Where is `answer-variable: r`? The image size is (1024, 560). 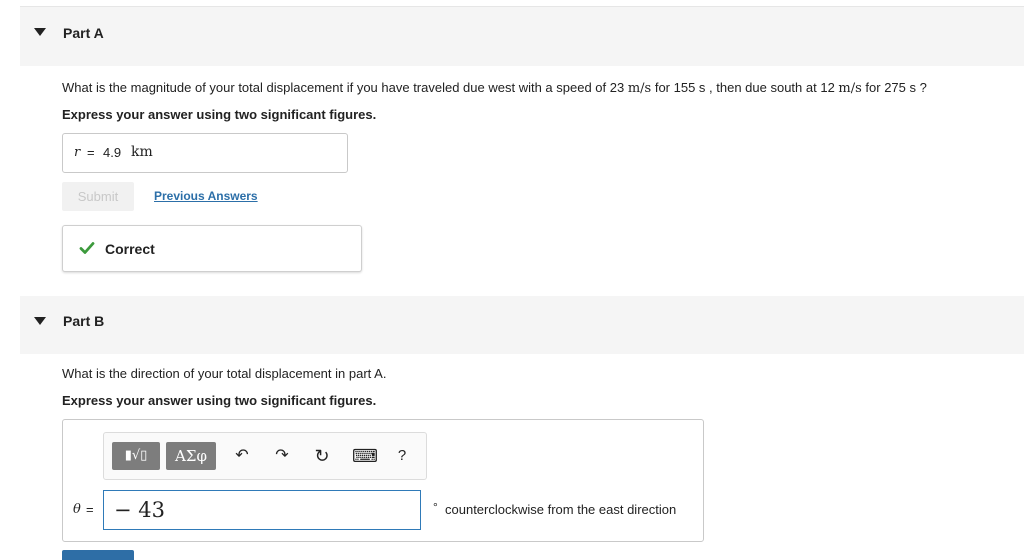
answer-variable: r is located at coordinates (77, 152).